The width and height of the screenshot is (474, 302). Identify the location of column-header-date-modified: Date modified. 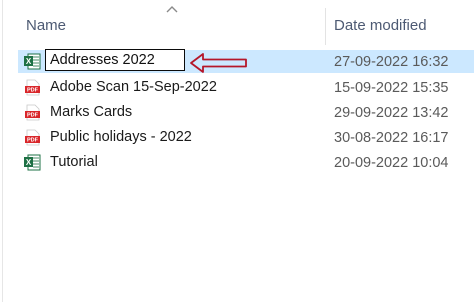
(380, 25).